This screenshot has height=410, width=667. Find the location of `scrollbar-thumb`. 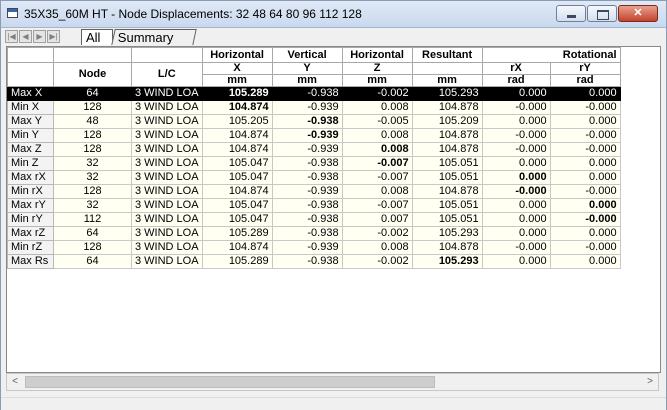

scrollbar-thumb is located at coordinates (230, 382).